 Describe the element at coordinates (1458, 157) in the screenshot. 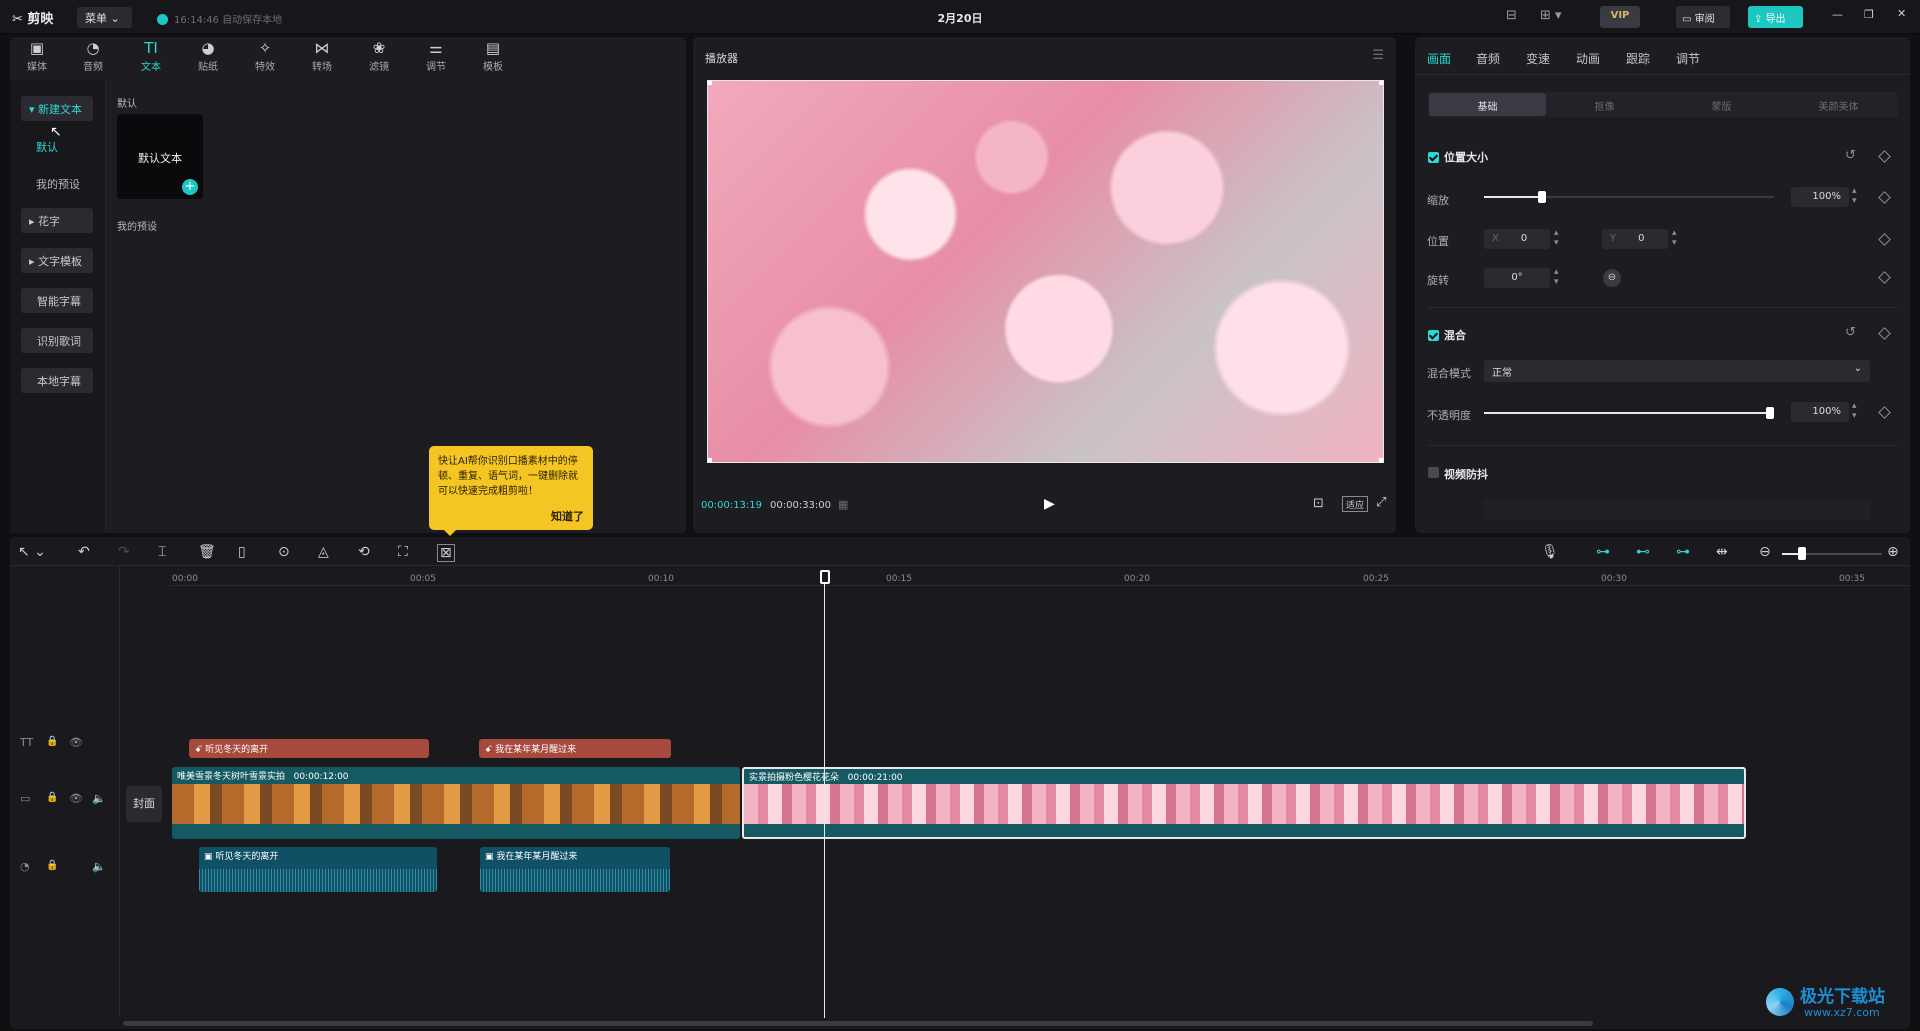

I see `pos-size-header: 位置大小` at that location.